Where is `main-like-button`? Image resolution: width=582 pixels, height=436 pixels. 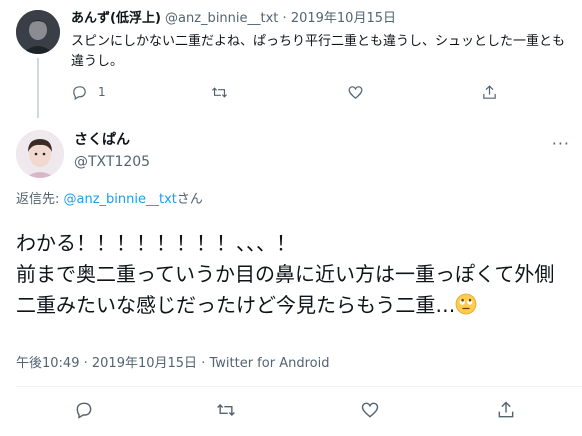 main-like-button is located at coordinates (370, 410).